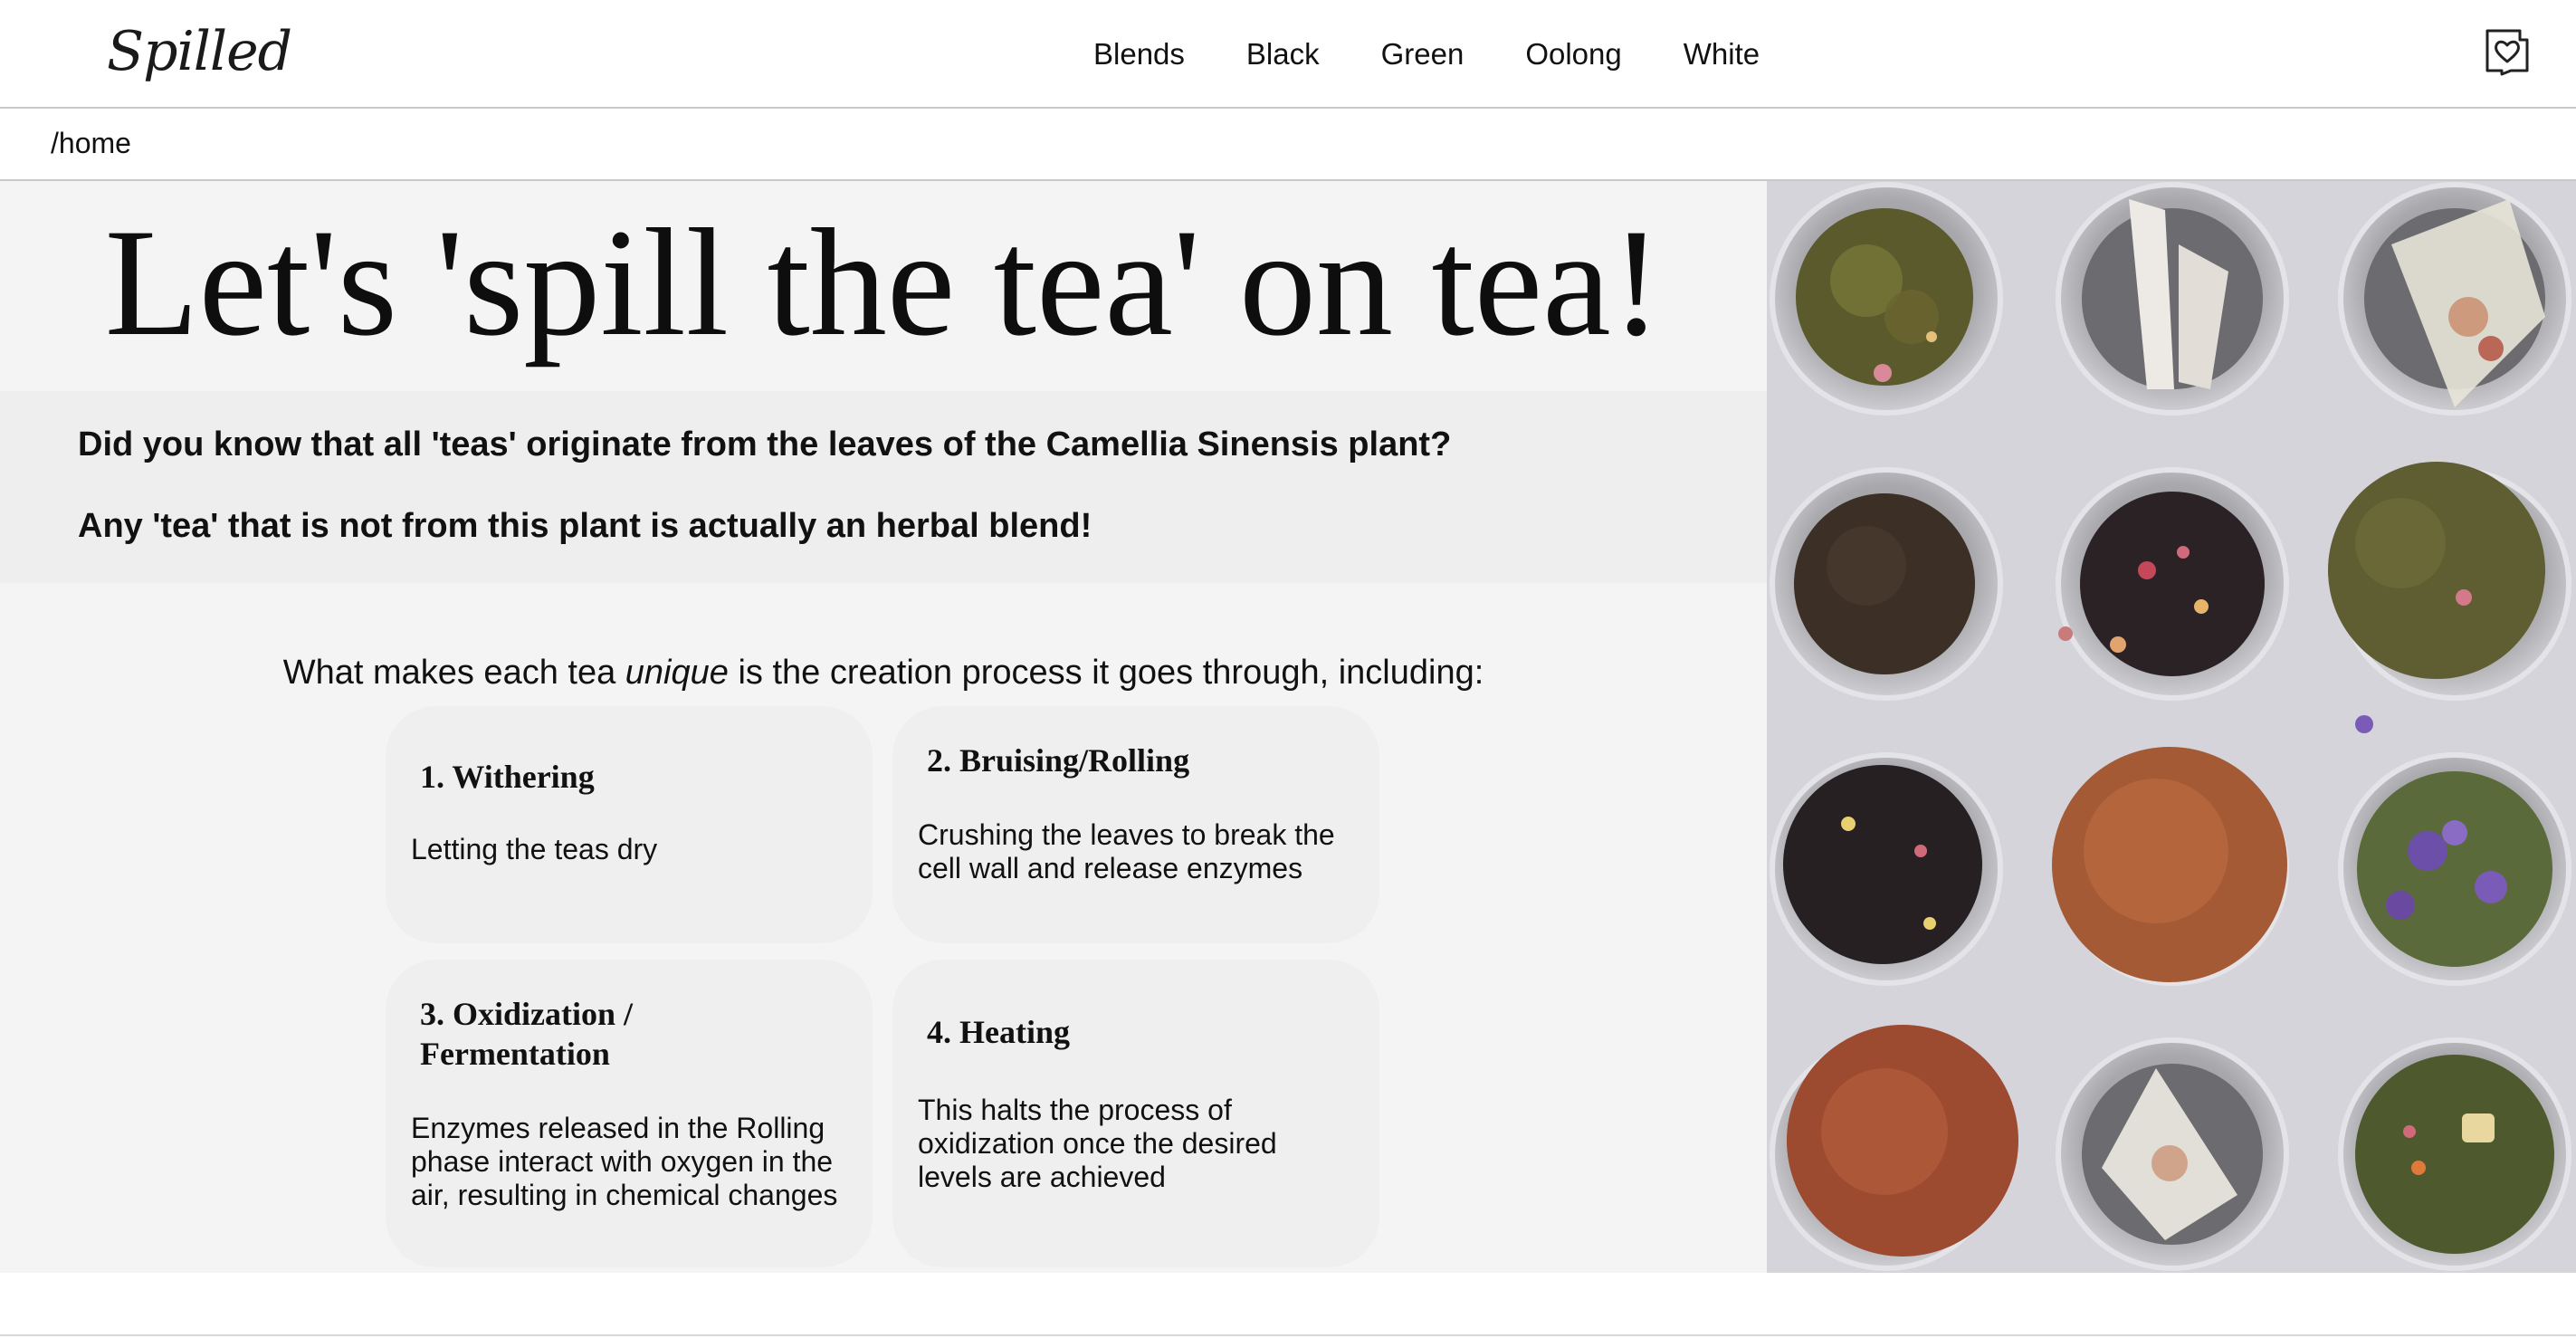 The width and height of the screenshot is (2576, 1338). What do you see at coordinates (1283, 54) in the screenshot?
I see `nav-item-black: Black` at bounding box center [1283, 54].